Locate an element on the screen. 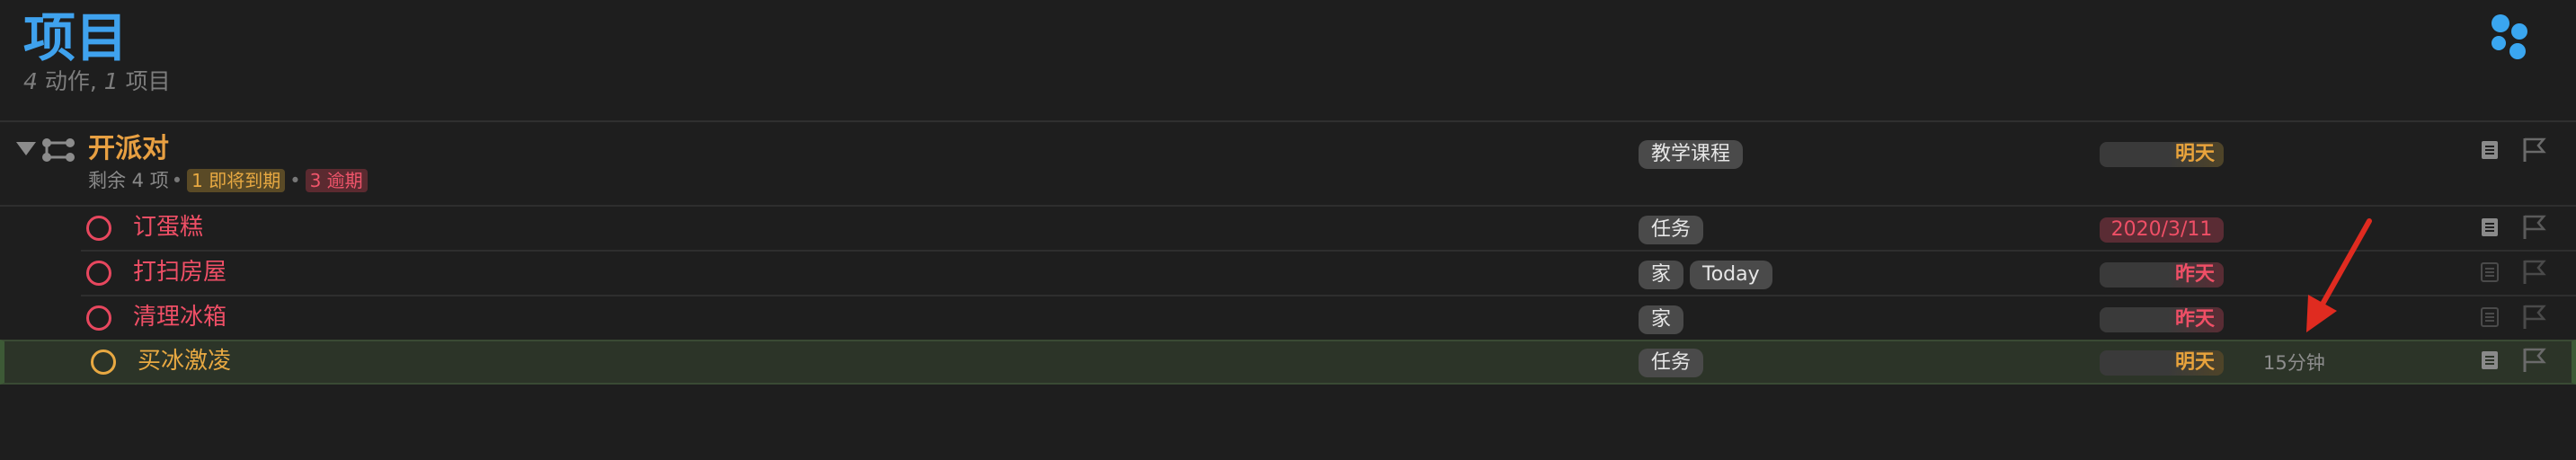  task-title: 订蛋糕 is located at coordinates (168, 228).